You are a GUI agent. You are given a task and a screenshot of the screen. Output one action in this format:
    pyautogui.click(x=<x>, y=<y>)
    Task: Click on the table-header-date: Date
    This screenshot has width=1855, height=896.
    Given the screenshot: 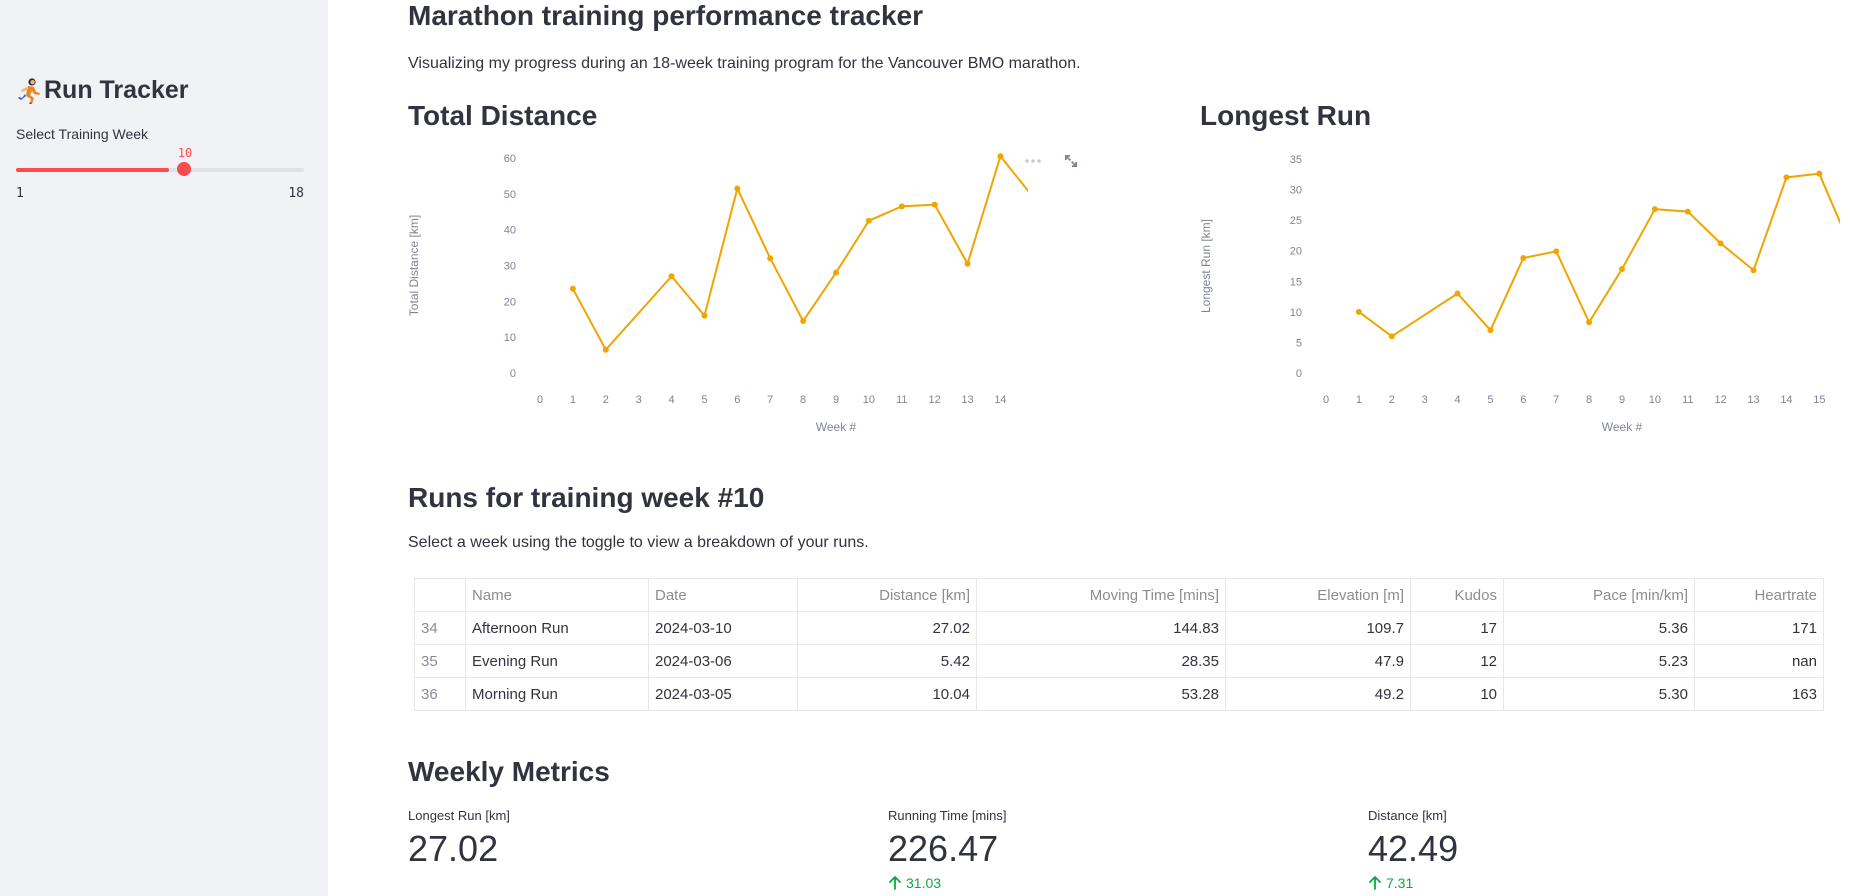 What is the action you would take?
    pyautogui.click(x=723, y=595)
    